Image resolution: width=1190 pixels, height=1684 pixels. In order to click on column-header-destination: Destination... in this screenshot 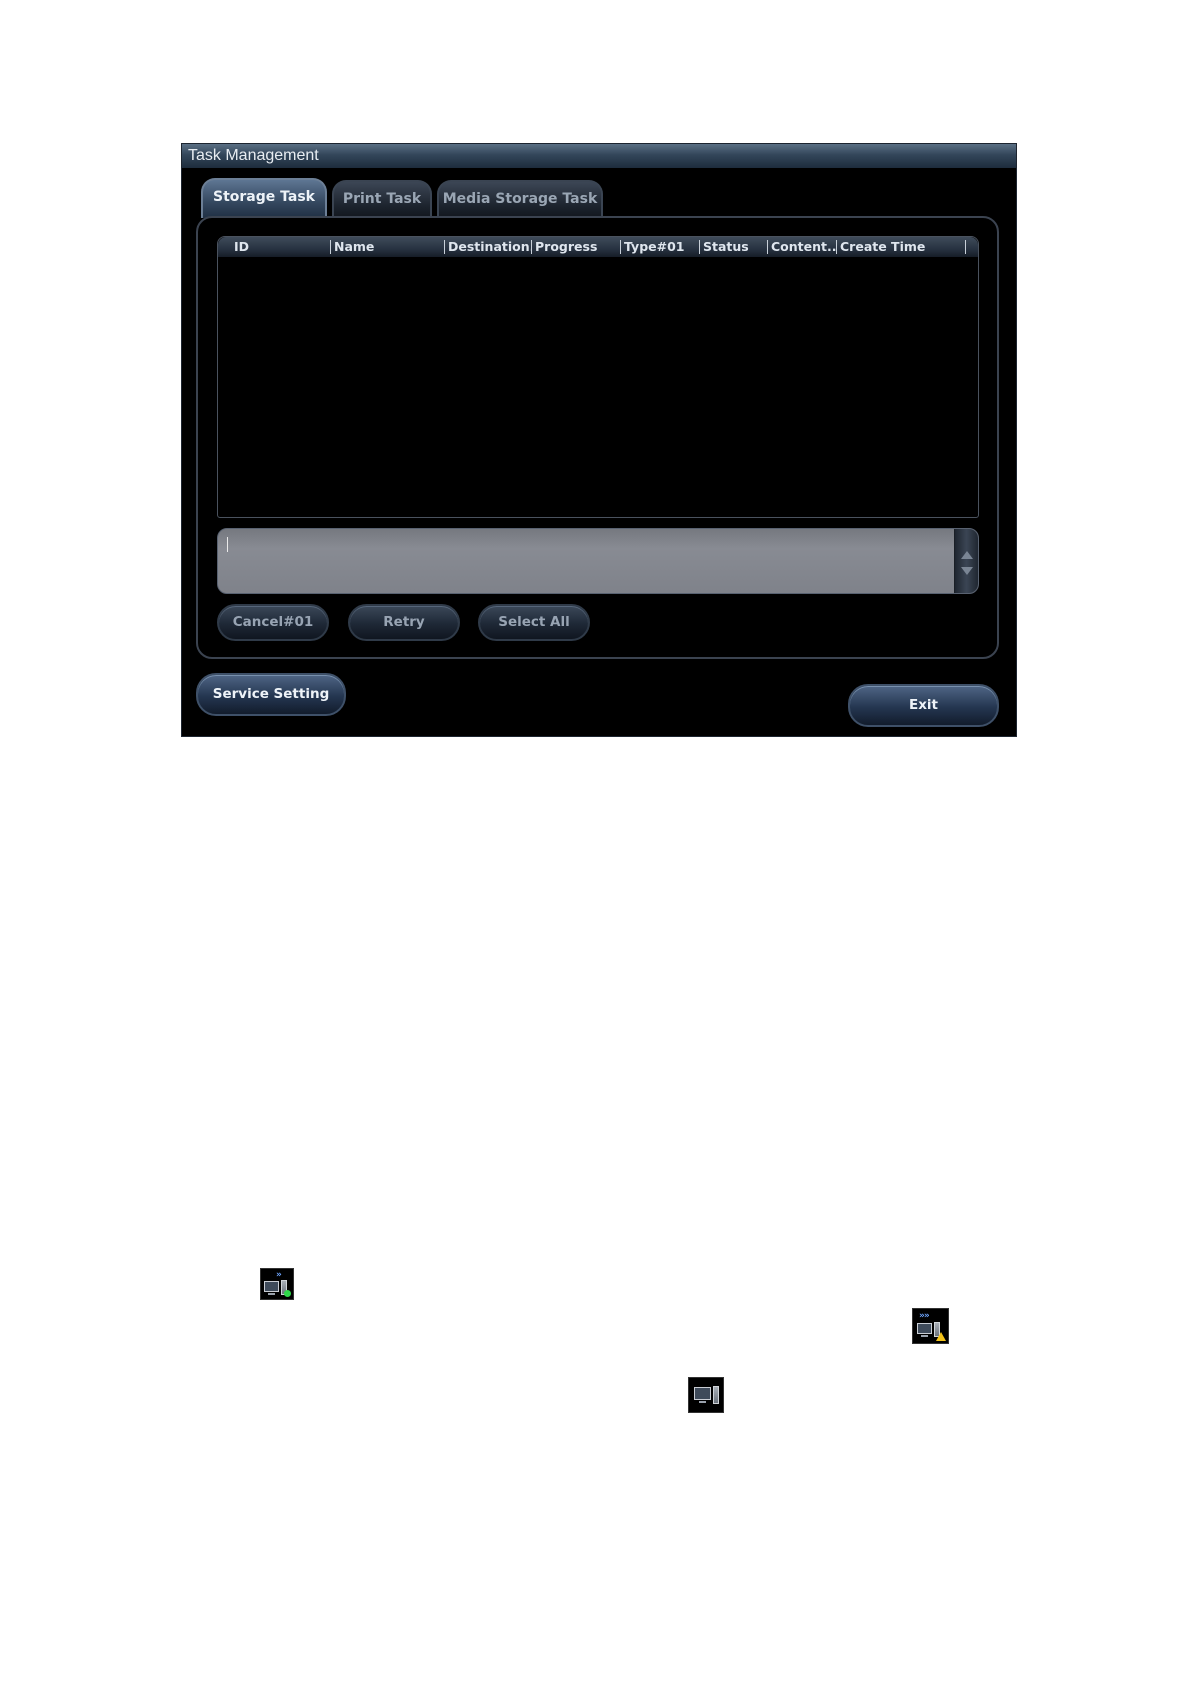, I will do `click(487, 247)`.